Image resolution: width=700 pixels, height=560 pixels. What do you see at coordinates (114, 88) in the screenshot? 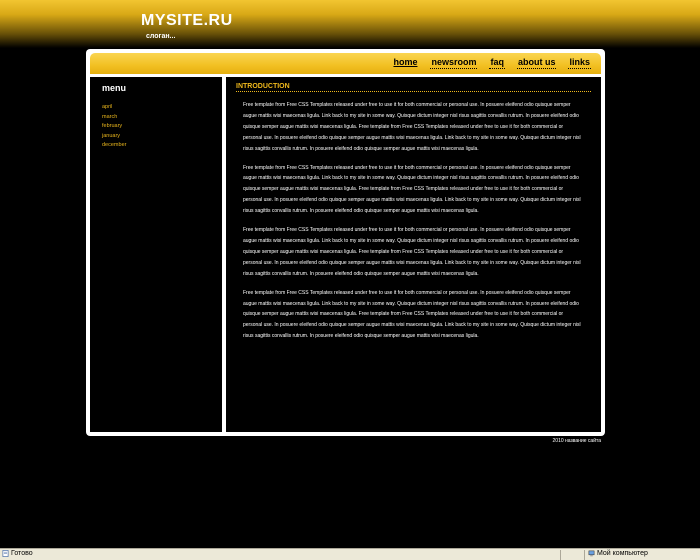
I see `sidebar-title: menu` at bounding box center [114, 88].